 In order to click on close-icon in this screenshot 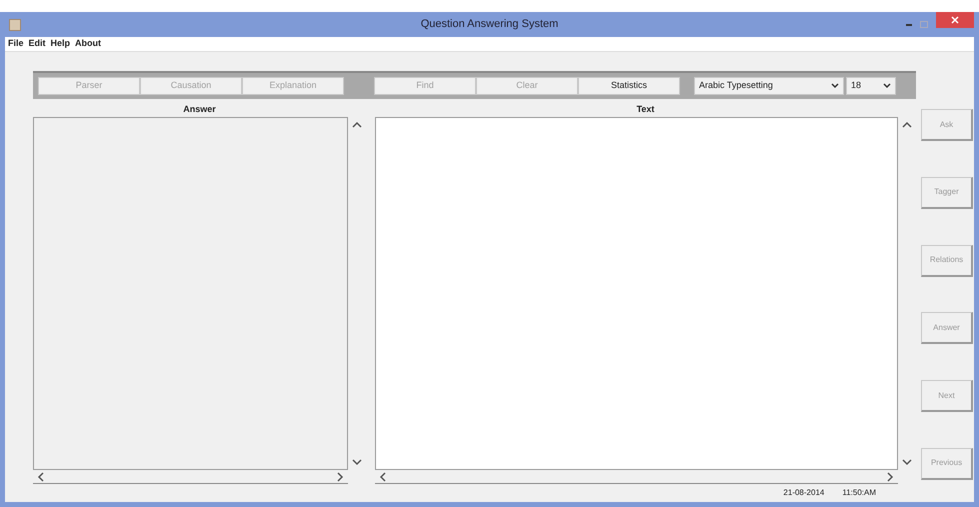, I will do `click(955, 20)`.